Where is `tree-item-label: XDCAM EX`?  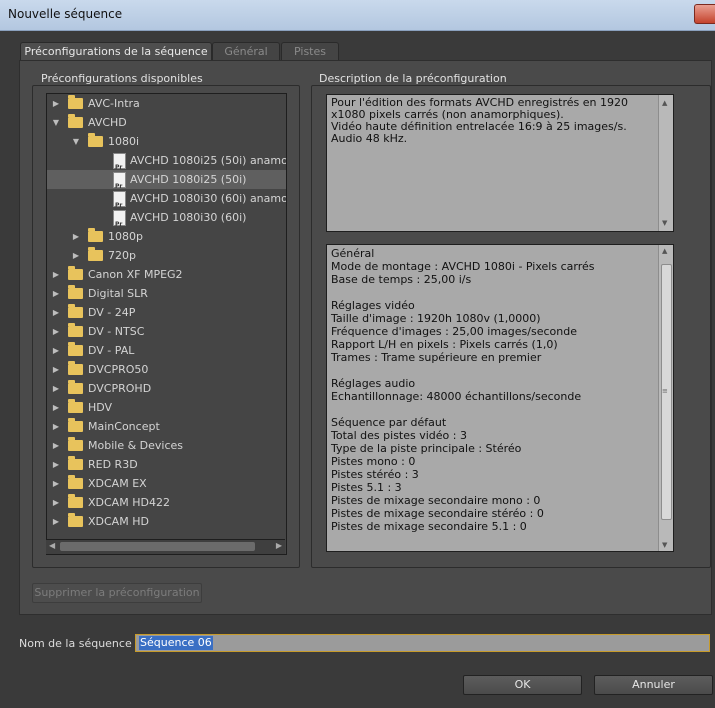
tree-item-label: XDCAM EX is located at coordinates (117, 483).